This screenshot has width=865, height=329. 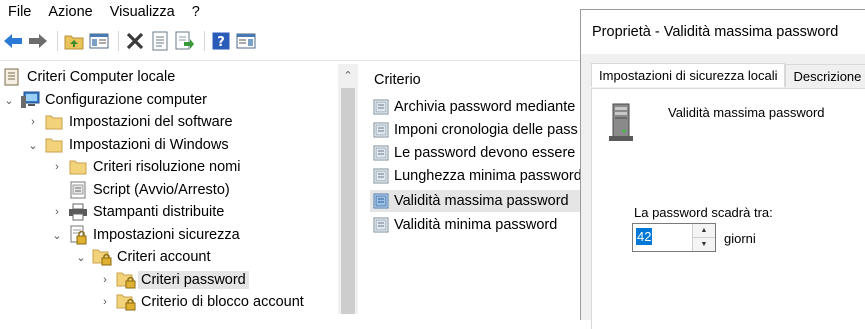 What do you see at coordinates (160, 41) in the screenshot?
I see `properties-icon` at bounding box center [160, 41].